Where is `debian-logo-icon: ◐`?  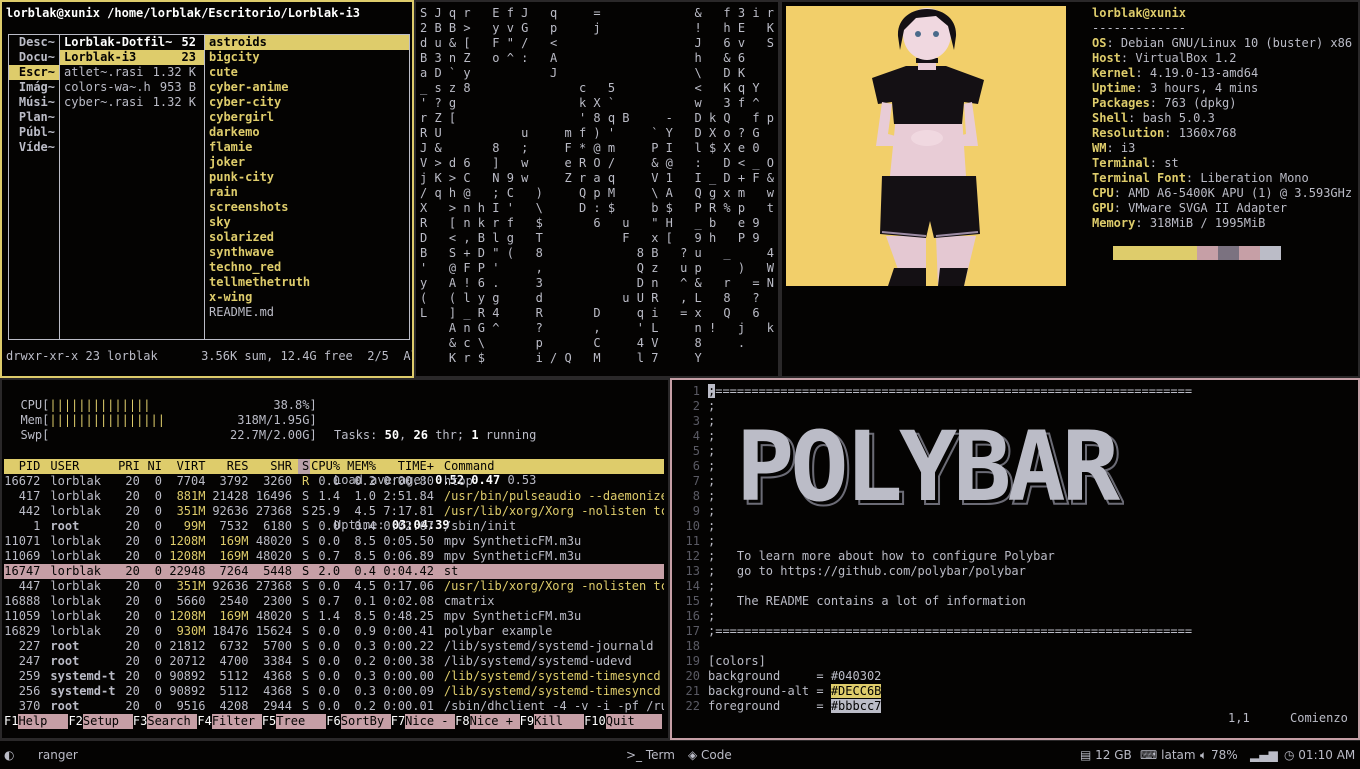 debian-logo-icon: ◐ is located at coordinates (9, 755).